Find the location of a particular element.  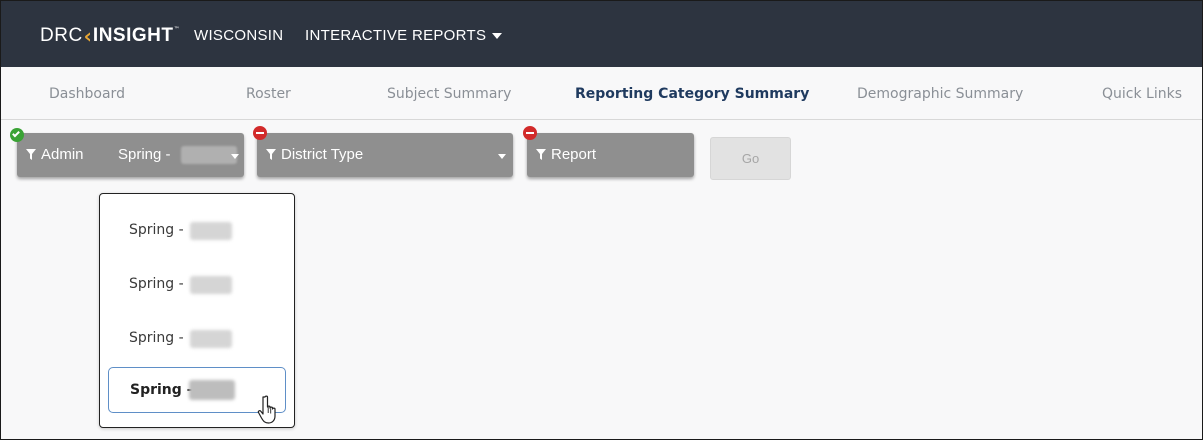

admin-filter-value: Spring - is located at coordinates (144, 154).